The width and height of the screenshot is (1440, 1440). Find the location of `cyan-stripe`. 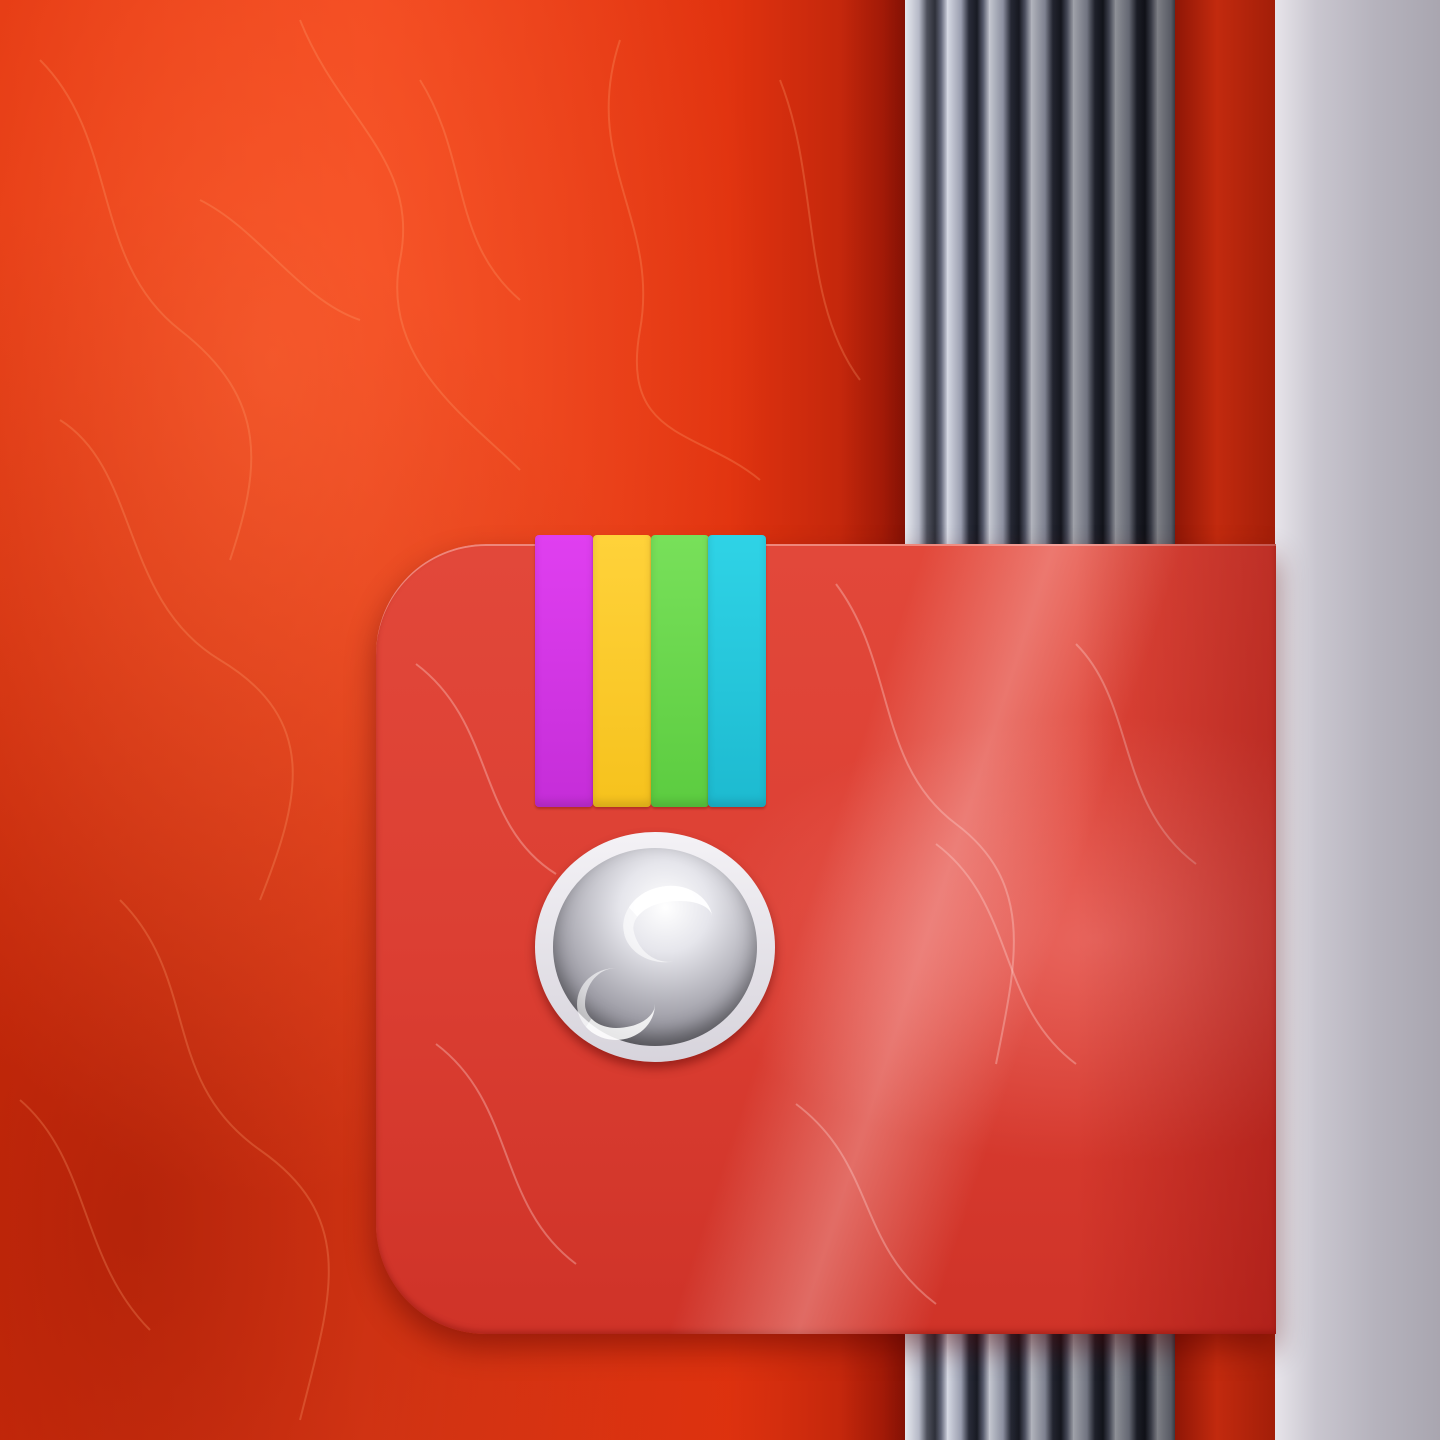

cyan-stripe is located at coordinates (737, 671).